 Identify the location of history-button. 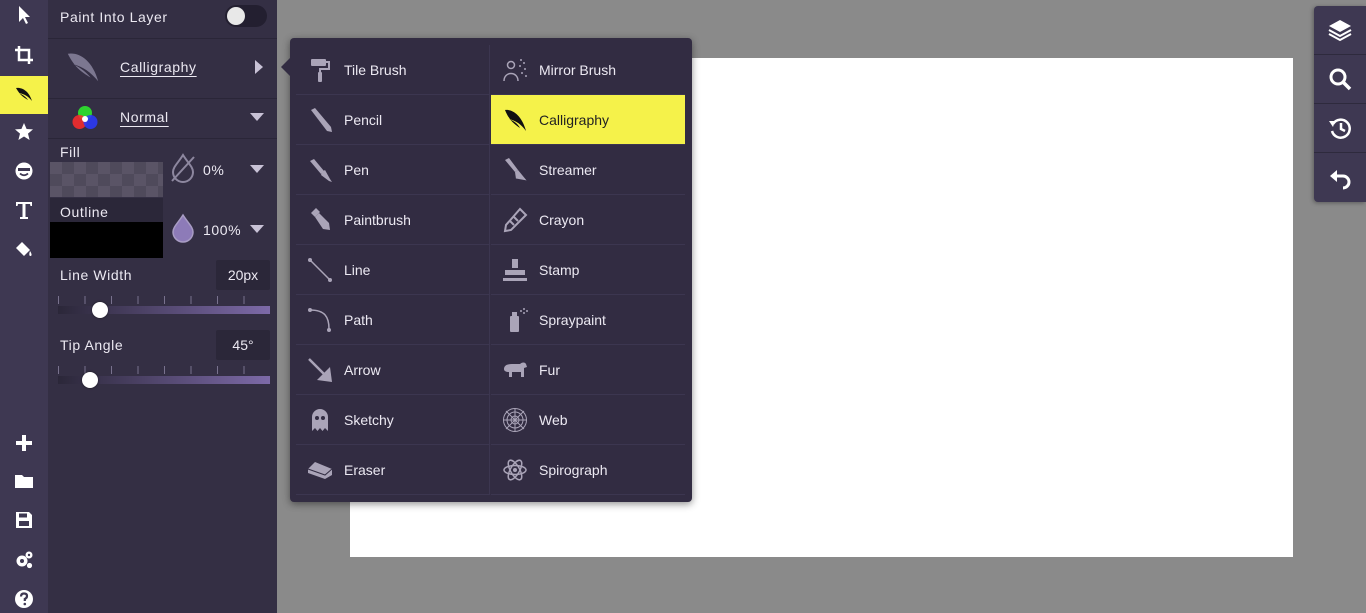
(1340, 128).